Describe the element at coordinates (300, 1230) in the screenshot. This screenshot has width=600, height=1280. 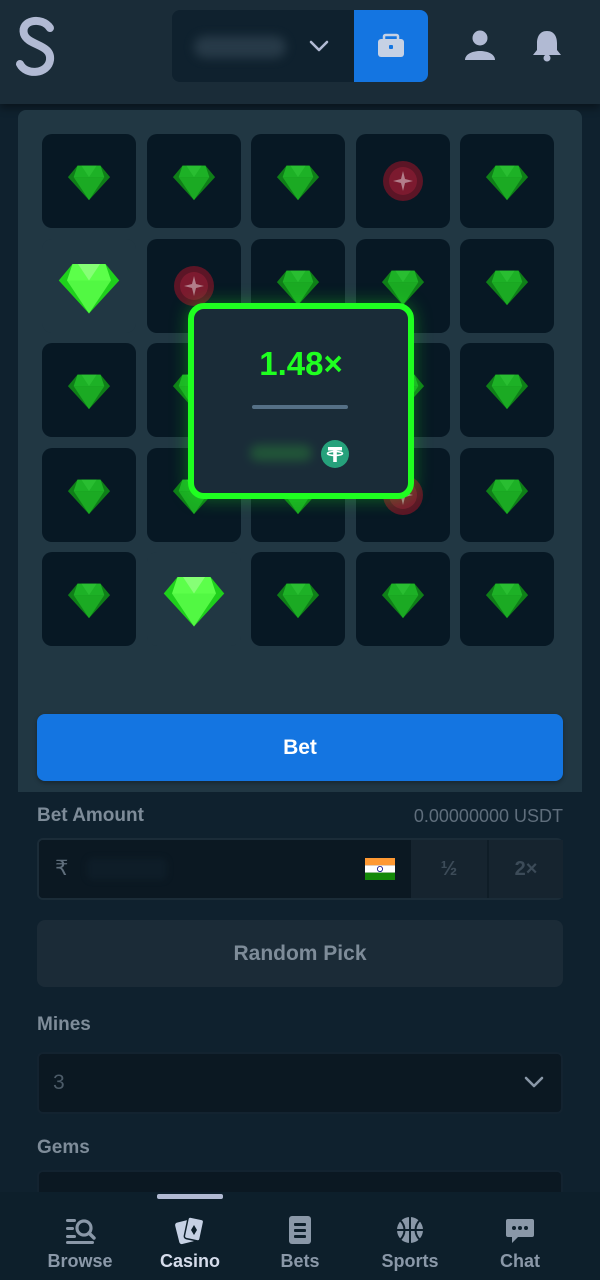
I see `bets-icon` at that location.